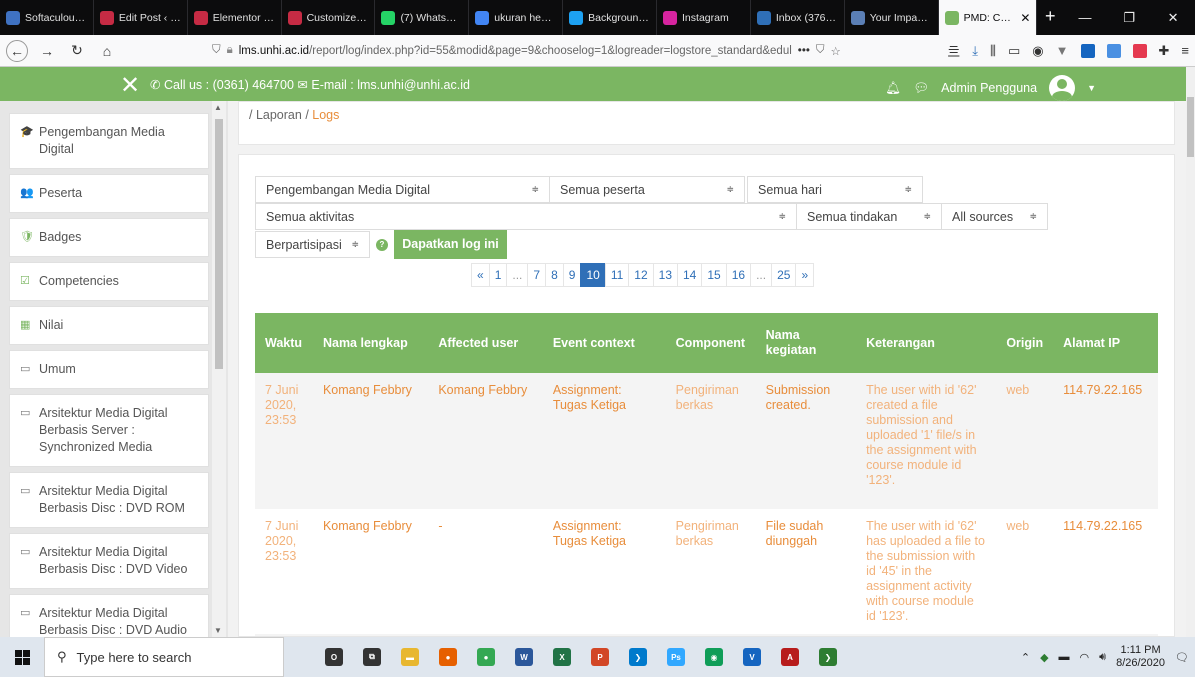 This screenshot has height=677, width=1195. Describe the element at coordinates (485, 571) in the screenshot. I see `cell-affected-user: -` at that location.